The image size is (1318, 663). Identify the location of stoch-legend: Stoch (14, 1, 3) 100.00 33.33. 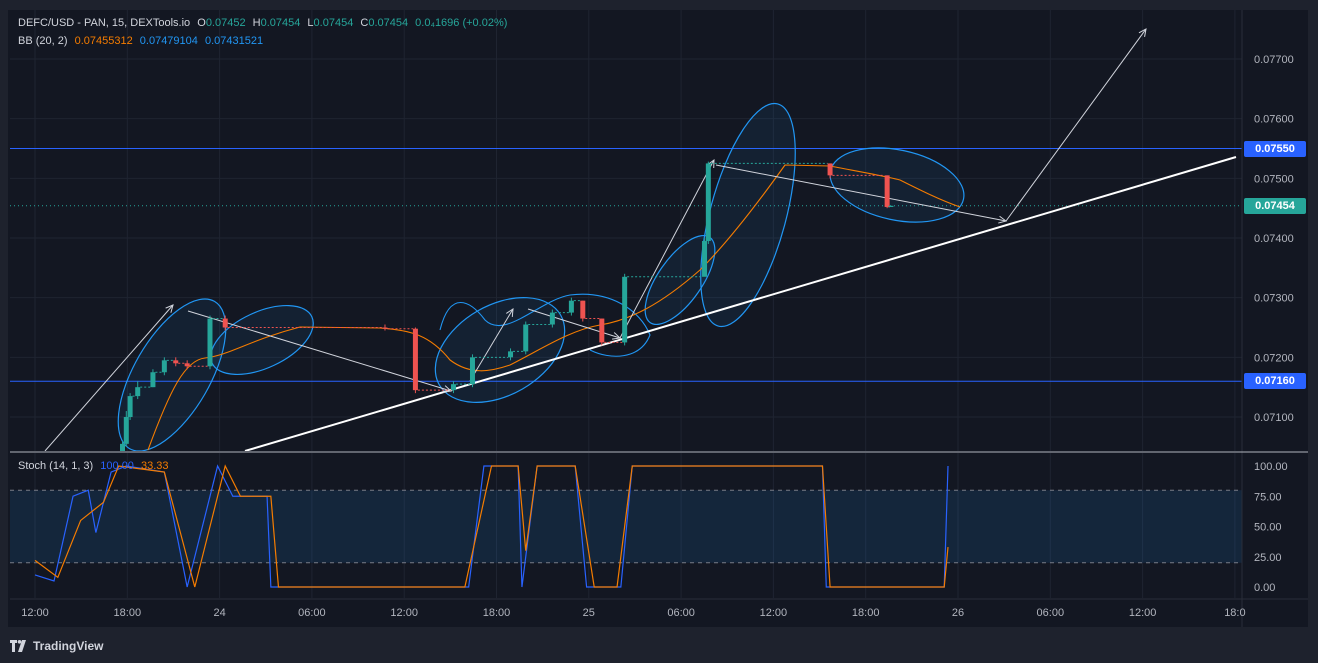
(95, 466).